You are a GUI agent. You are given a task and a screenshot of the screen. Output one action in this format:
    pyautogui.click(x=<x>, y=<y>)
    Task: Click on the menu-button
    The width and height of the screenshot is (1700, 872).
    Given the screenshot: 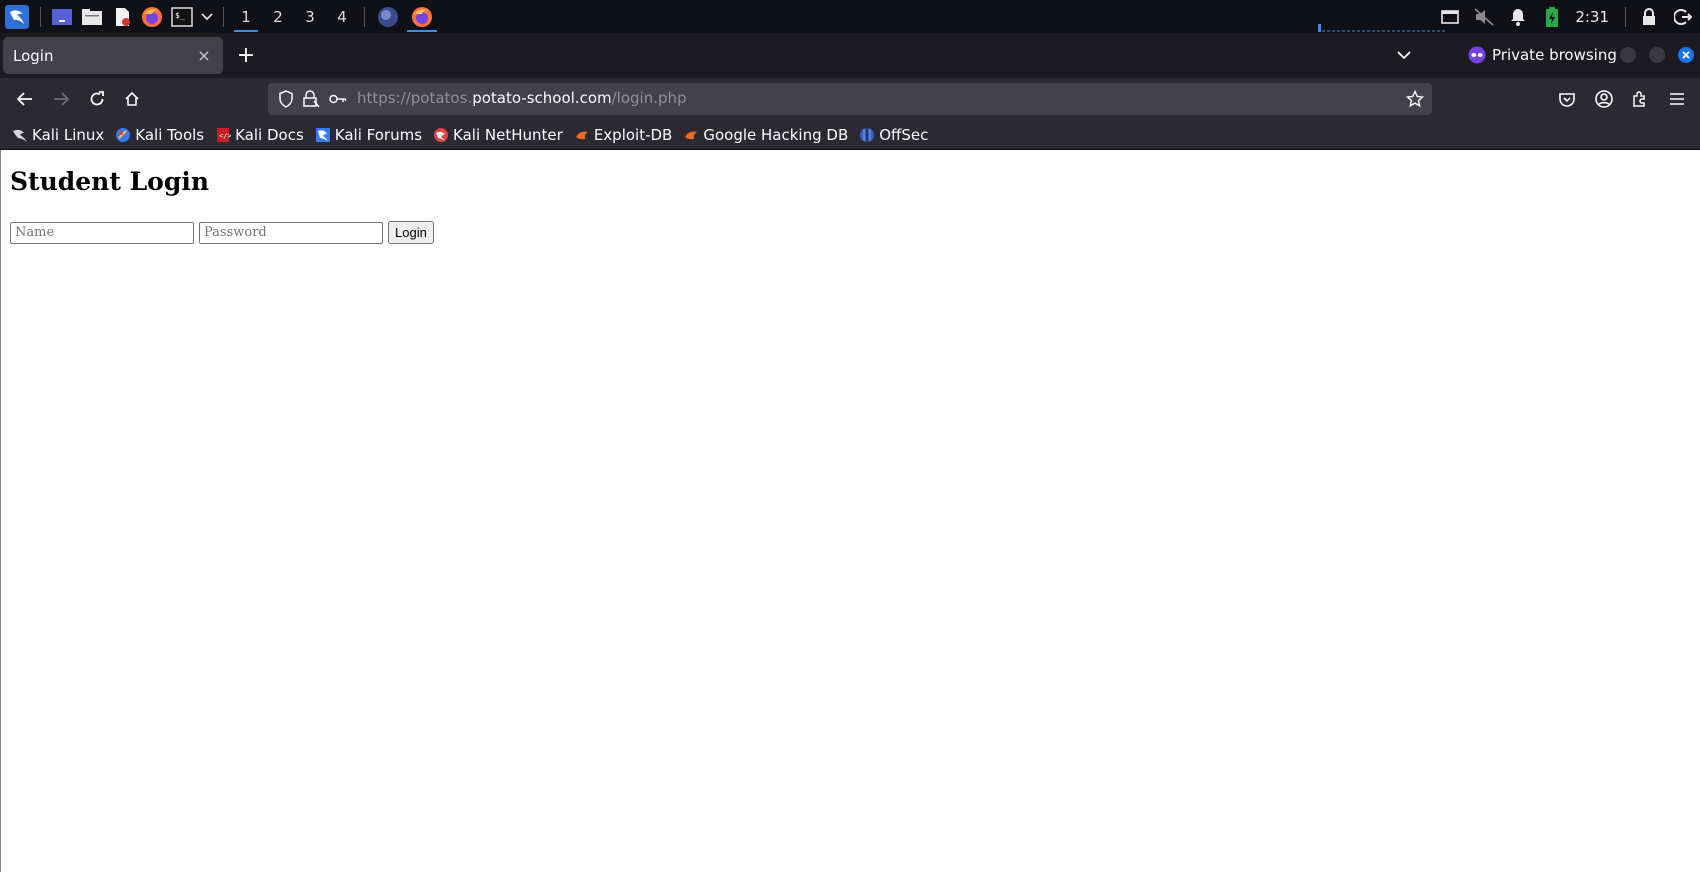 What is the action you would take?
    pyautogui.click(x=1677, y=99)
    